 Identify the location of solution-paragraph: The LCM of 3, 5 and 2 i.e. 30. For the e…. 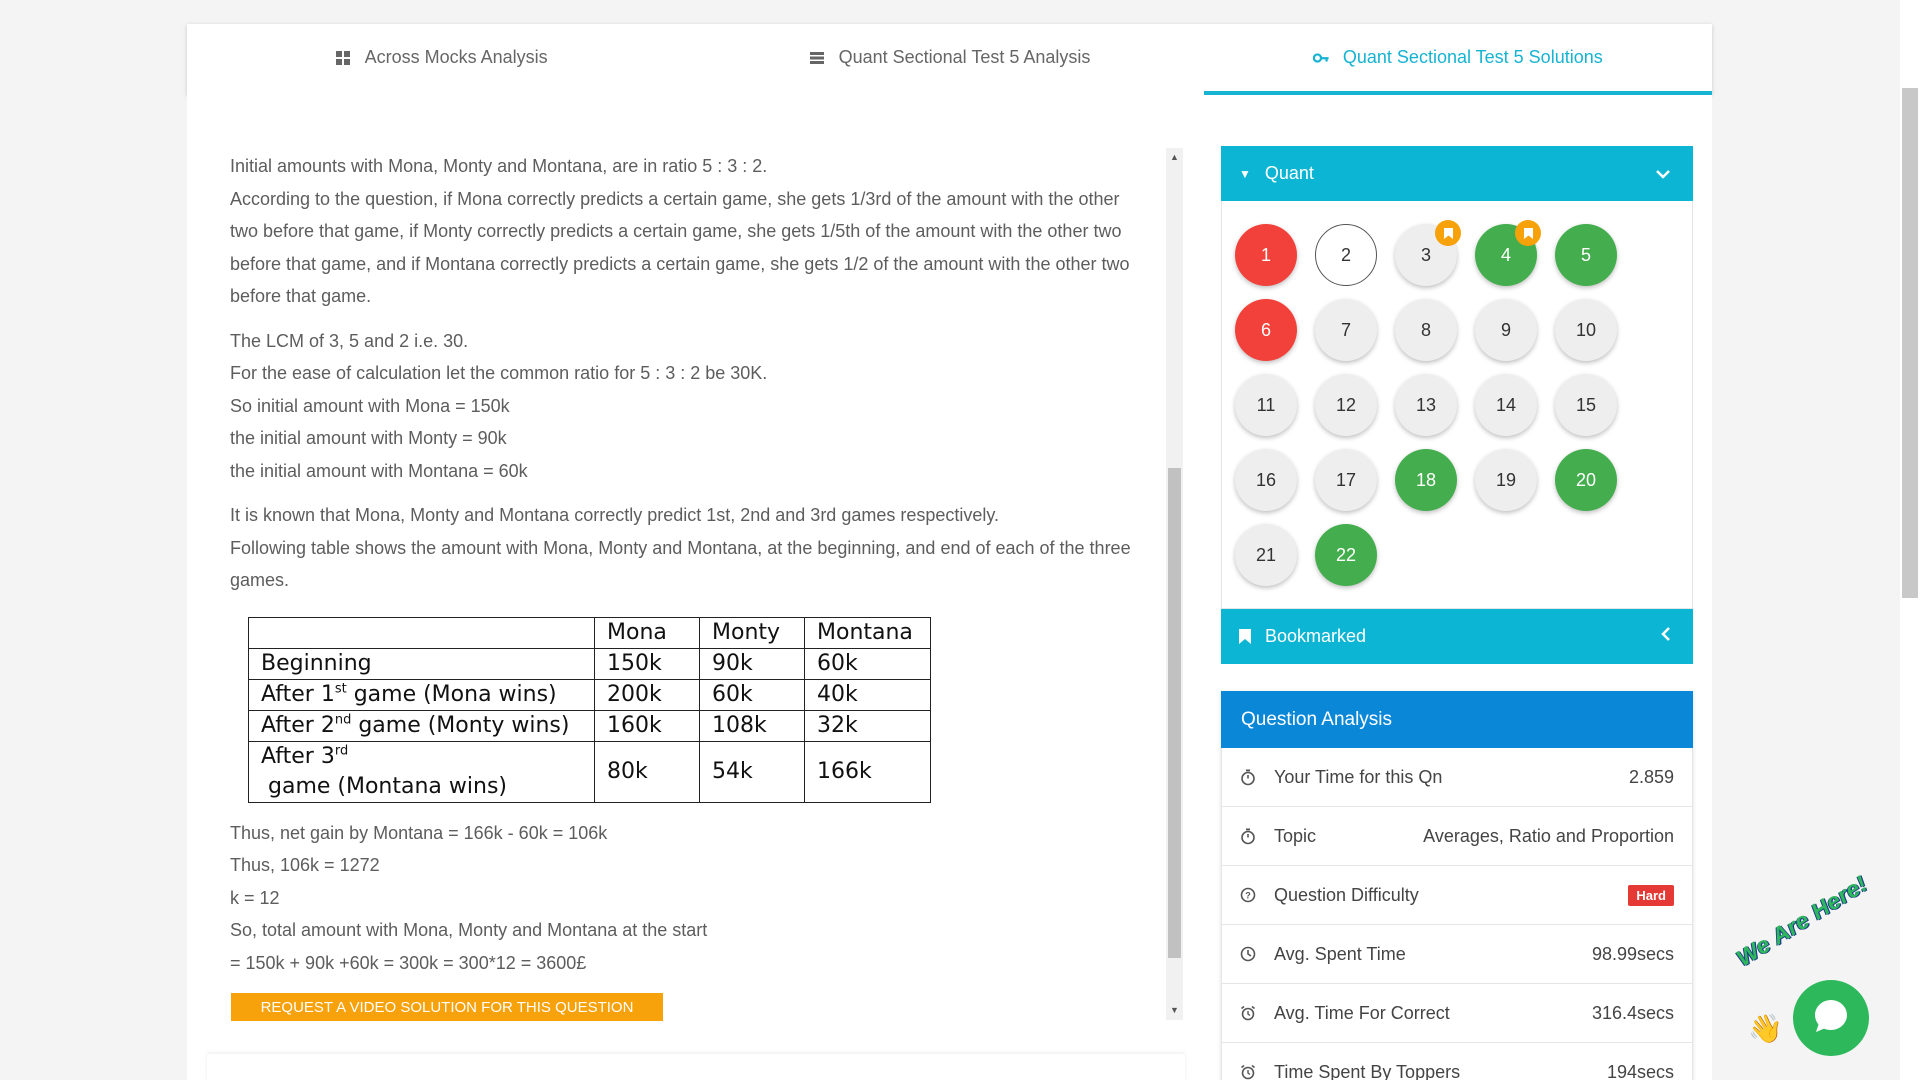
(687, 406).